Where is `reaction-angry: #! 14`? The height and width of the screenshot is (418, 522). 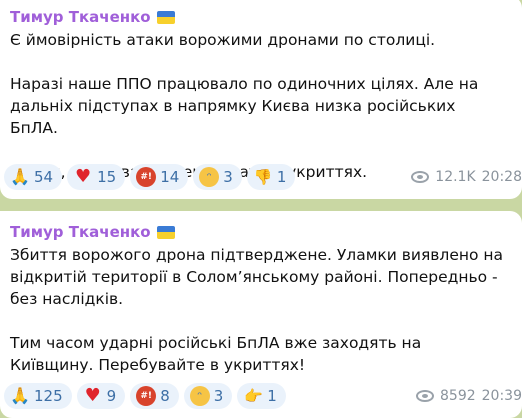 reaction-angry: #! 14 is located at coordinates (159, 177).